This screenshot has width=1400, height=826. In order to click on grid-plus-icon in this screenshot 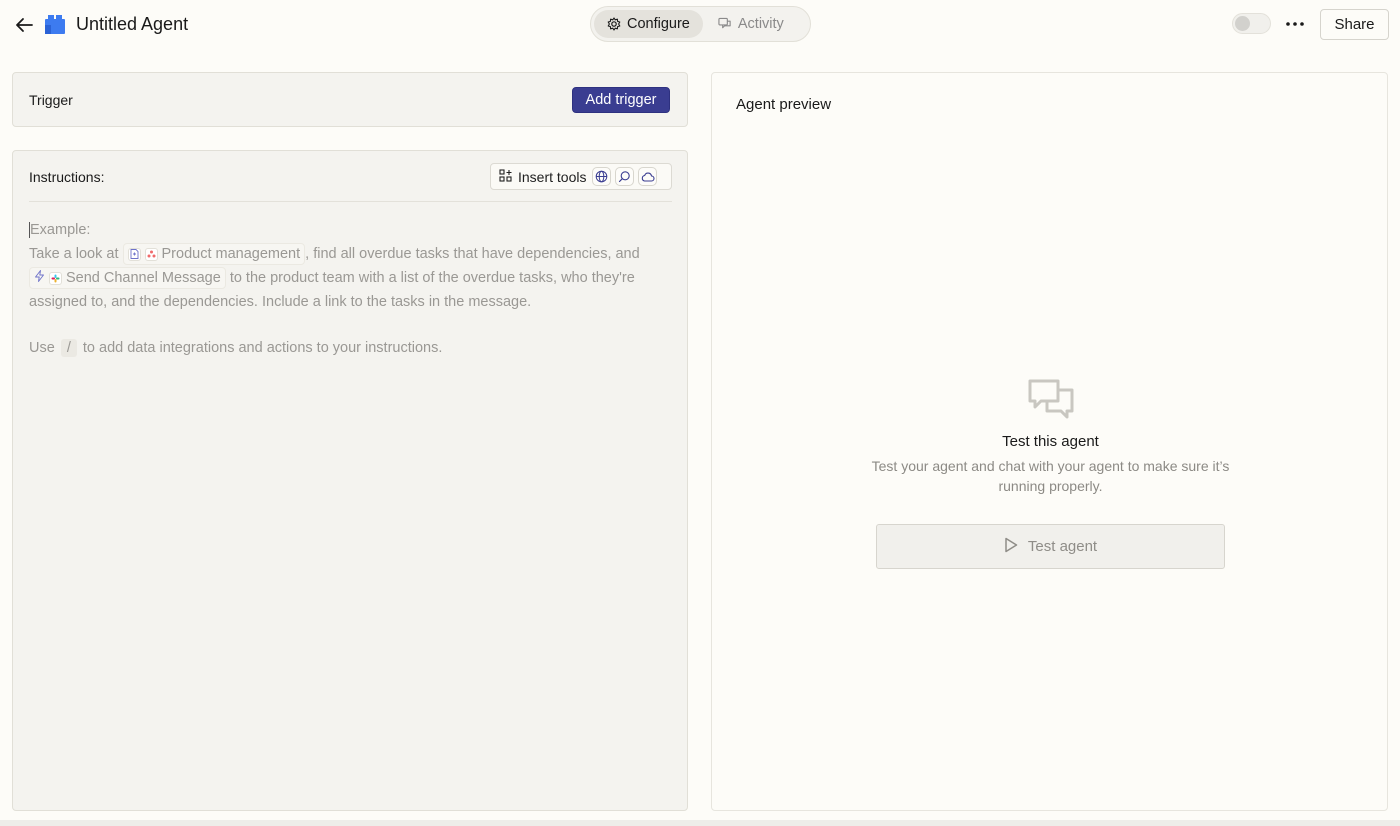, I will do `click(505, 176)`.